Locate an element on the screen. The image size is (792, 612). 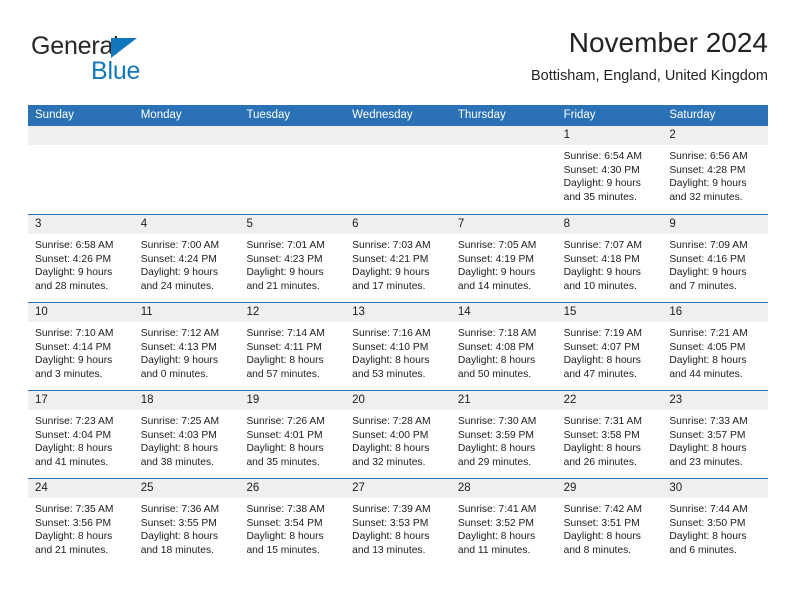
day-detail-line: Sunset: 4:19 PM is located at coordinates (496, 259).